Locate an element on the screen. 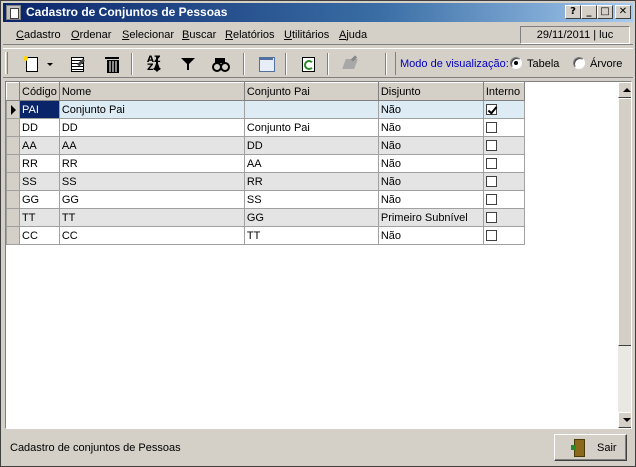  table-row: DD DD Conjunto Pai Não is located at coordinates (265, 127).